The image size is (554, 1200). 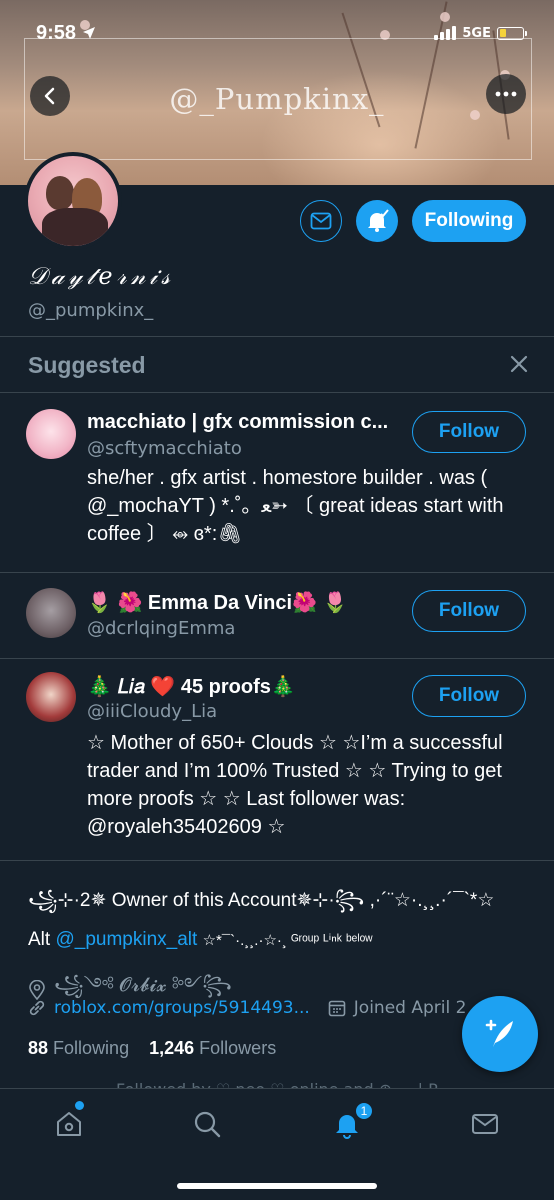 I want to click on search-icon, so click(x=207, y=1124).